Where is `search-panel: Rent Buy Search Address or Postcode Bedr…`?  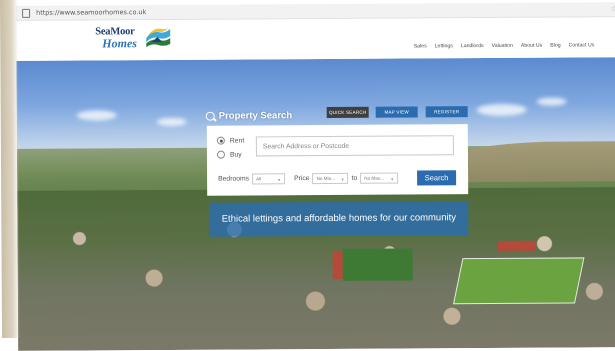 search-panel: Rent Buy Search Address or Postcode Bedr… is located at coordinates (337, 160).